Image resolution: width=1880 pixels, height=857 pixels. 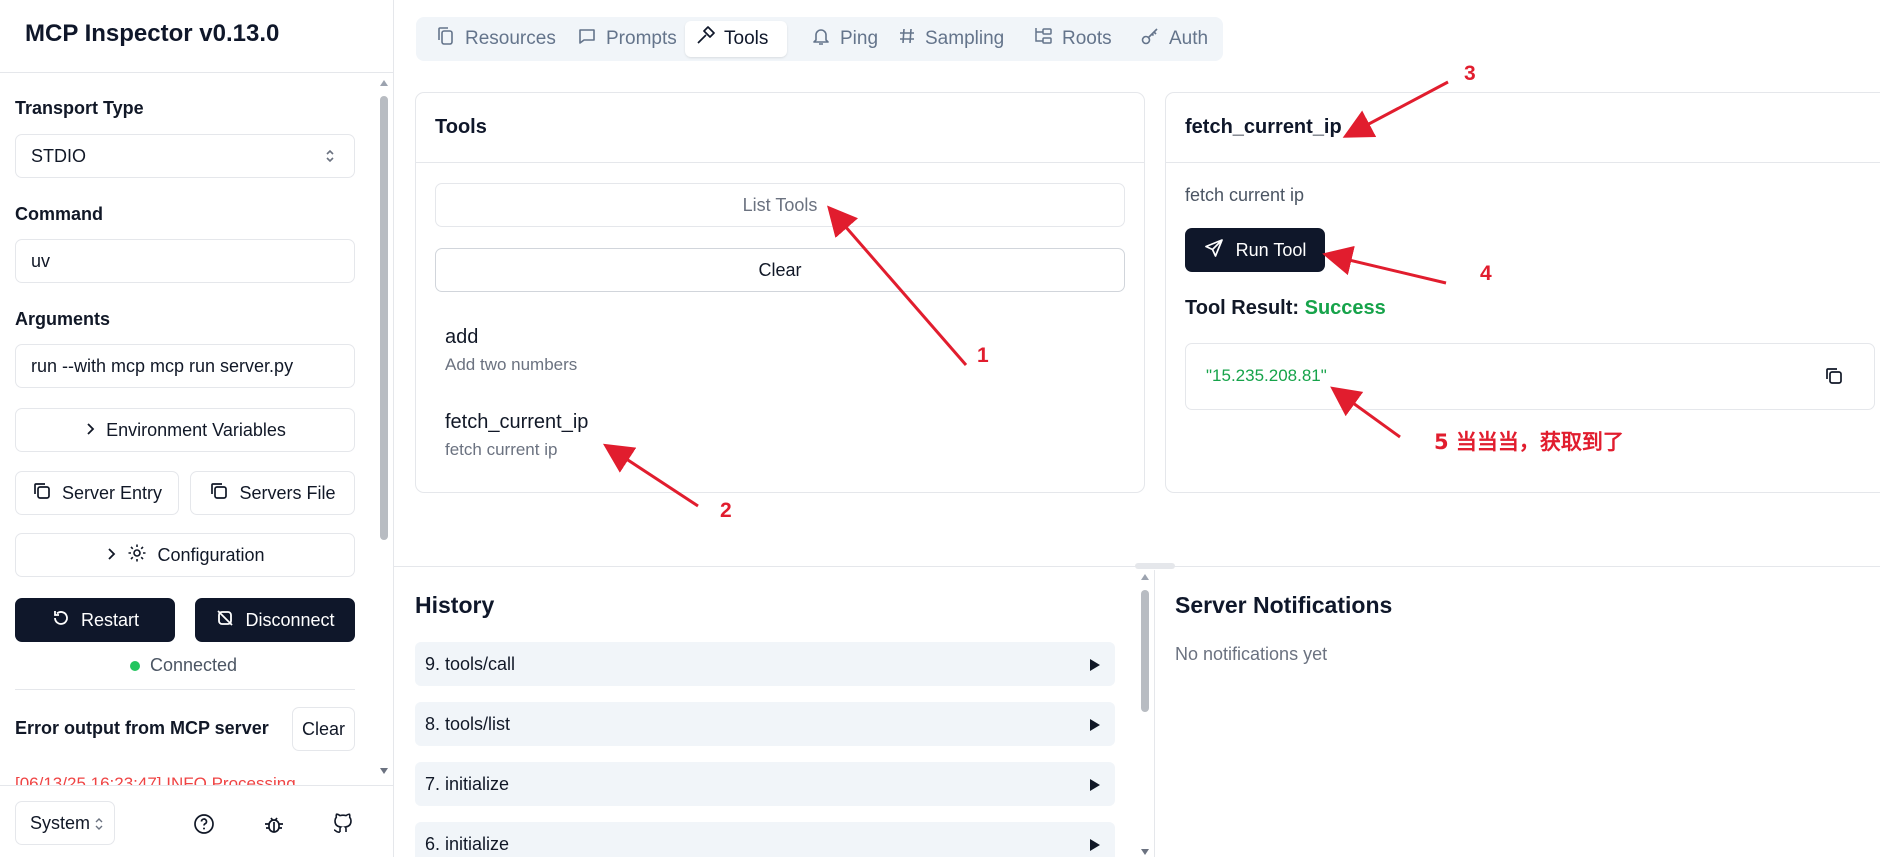 I want to click on history-title: History, so click(x=455, y=605).